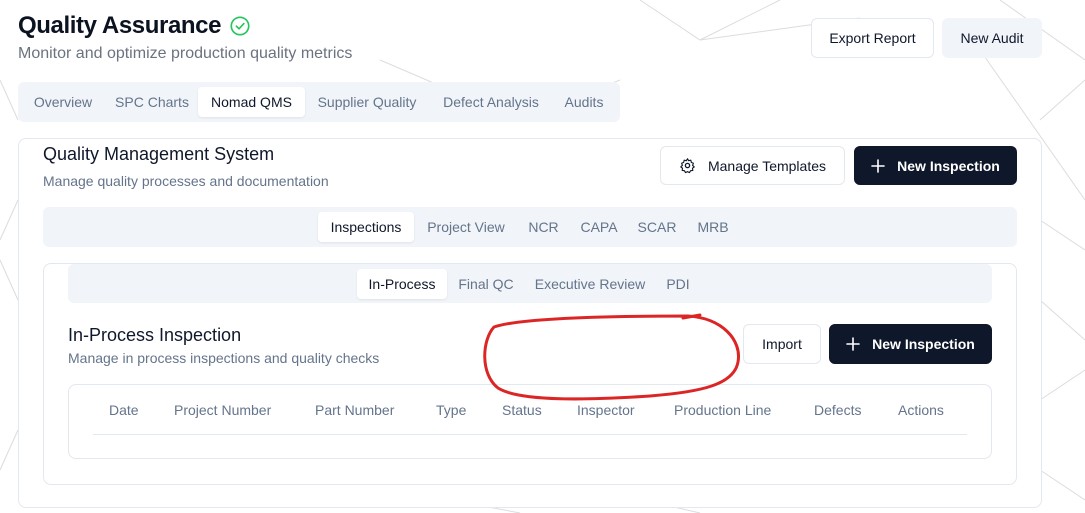  Describe the element at coordinates (838, 410) in the screenshot. I see `column-header-defects: Defects` at that location.